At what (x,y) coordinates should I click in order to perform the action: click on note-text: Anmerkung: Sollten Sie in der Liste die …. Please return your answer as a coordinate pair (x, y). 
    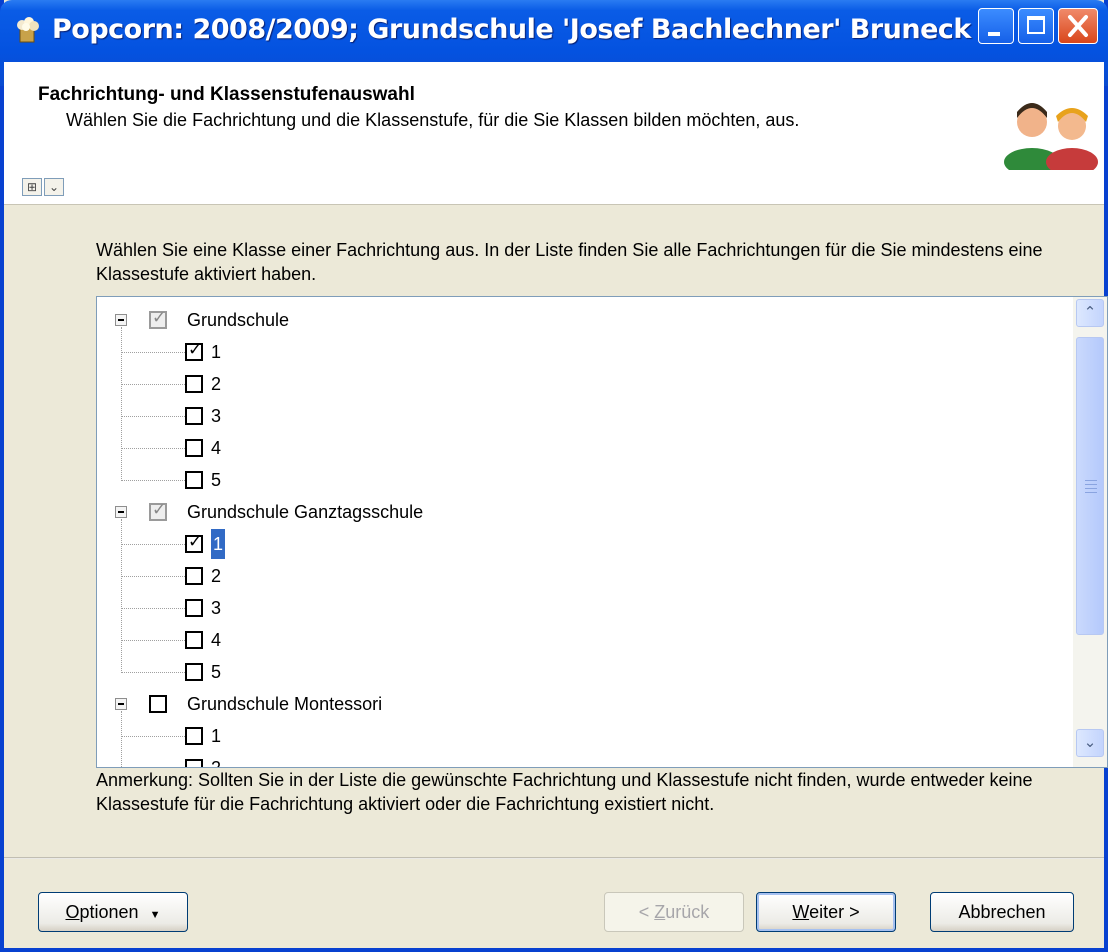
    Looking at the image, I should click on (564, 792).